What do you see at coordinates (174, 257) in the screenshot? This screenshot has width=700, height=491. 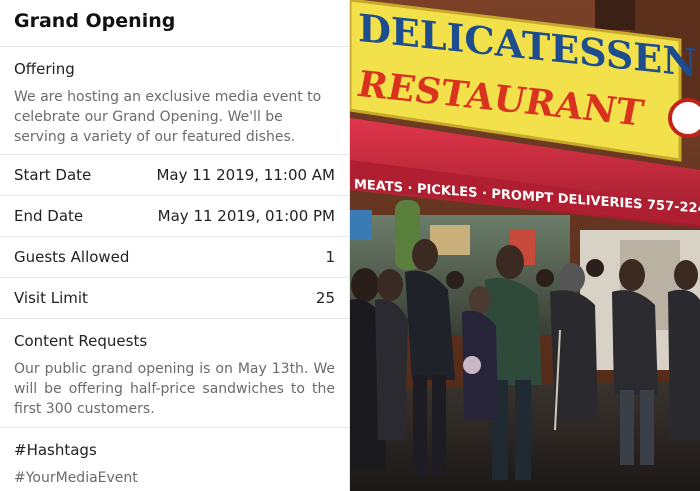 I see `guests-allowed-row: Guests Allowed 1` at bounding box center [174, 257].